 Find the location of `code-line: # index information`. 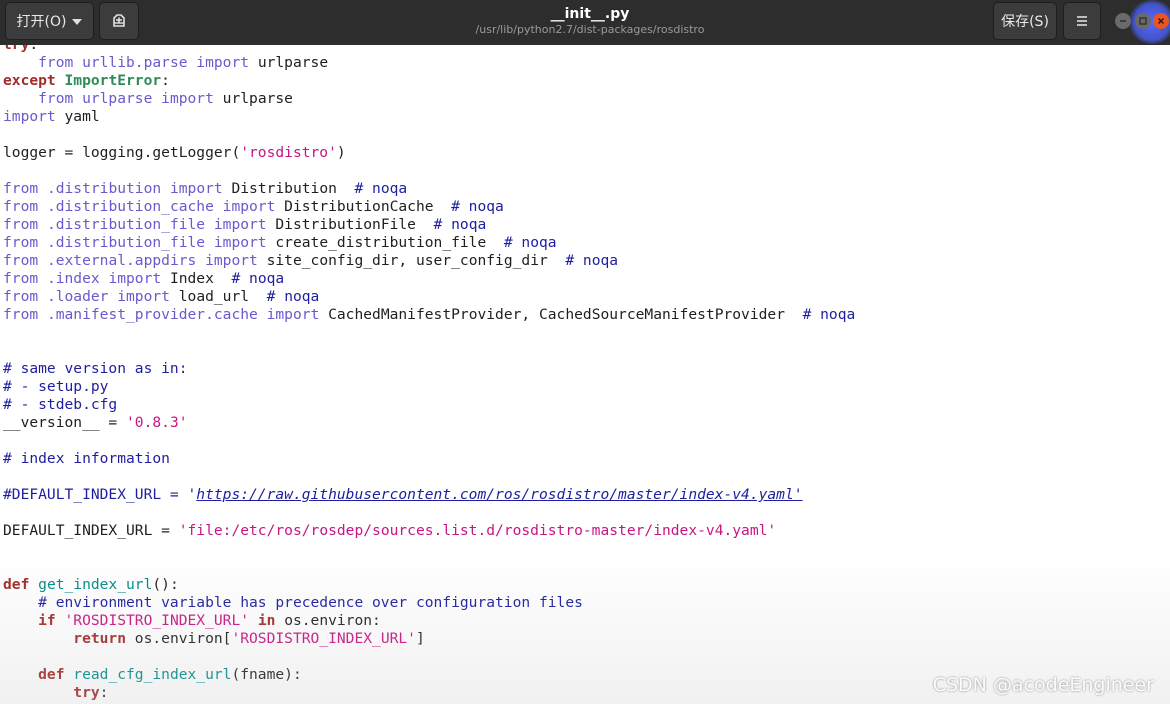

code-line: # index information is located at coordinates (429, 459).